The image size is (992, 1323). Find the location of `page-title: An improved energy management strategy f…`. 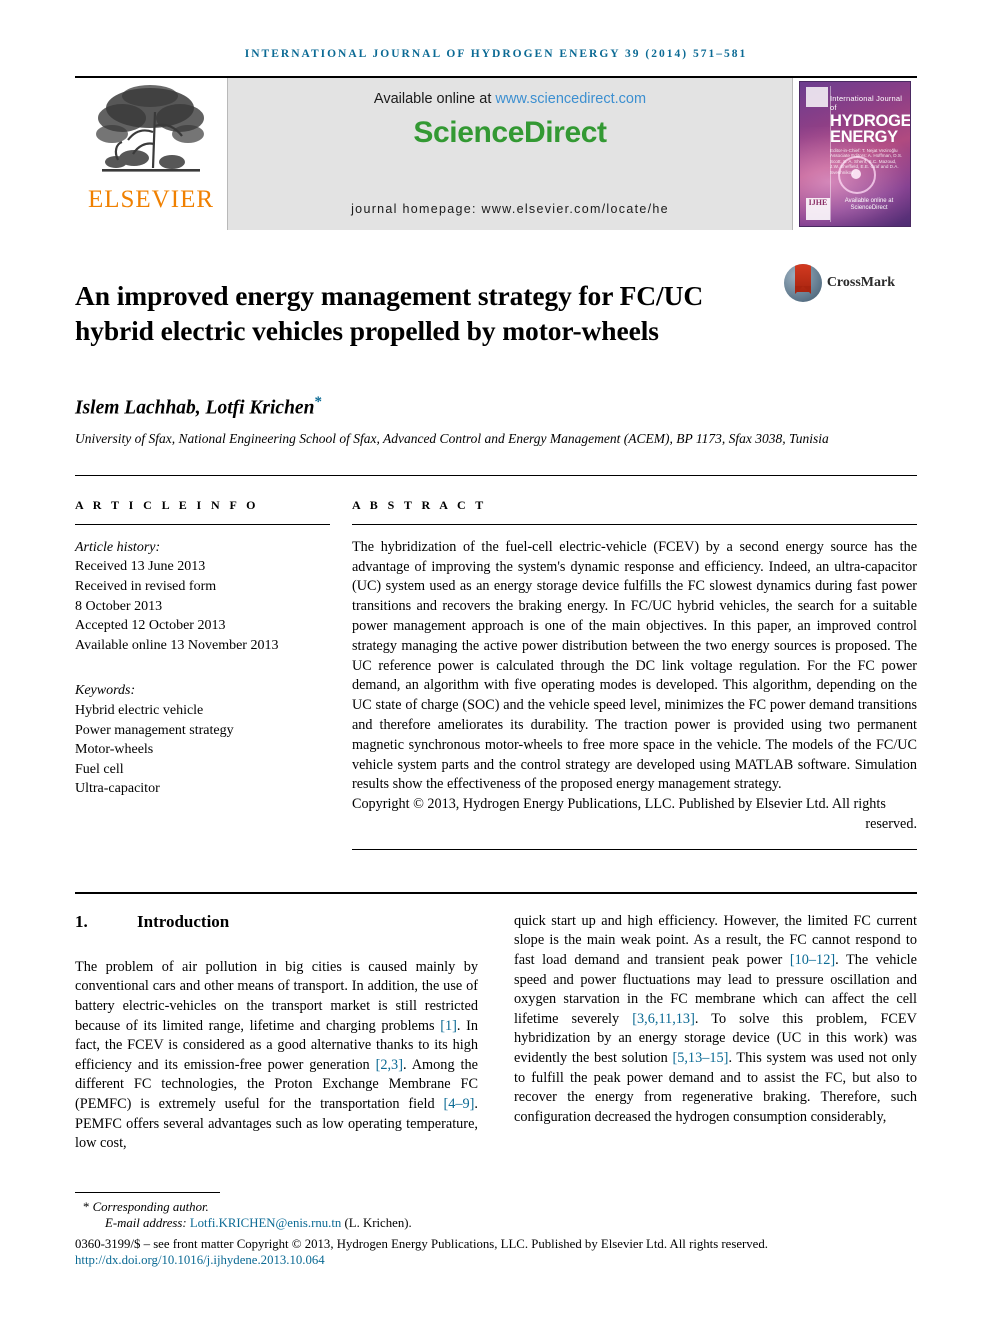

page-title: An improved energy management strategy f… is located at coordinates (389, 313).